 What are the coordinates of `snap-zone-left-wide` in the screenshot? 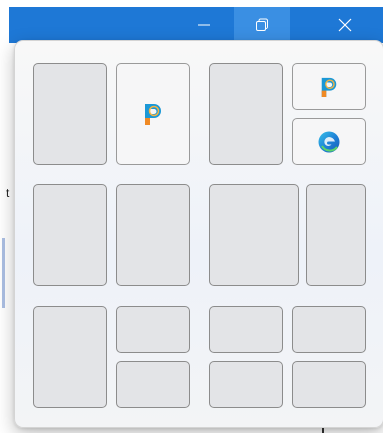 It's located at (254, 235).